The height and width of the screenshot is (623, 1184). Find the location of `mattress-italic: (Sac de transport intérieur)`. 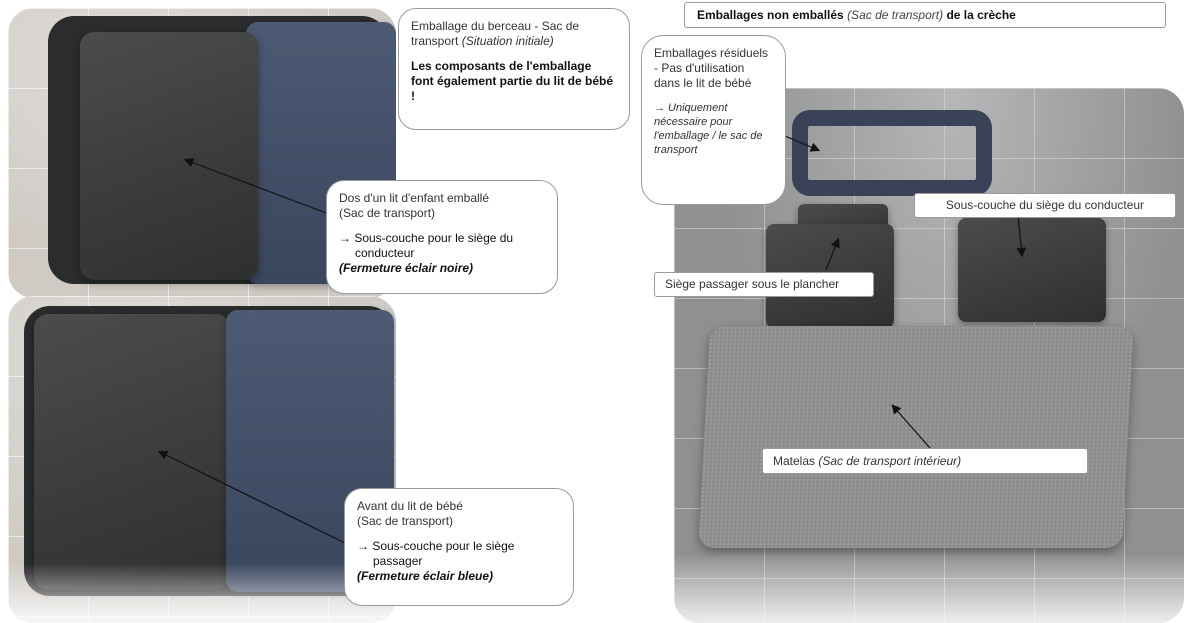

mattress-italic: (Sac de transport intérieur) is located at coordinates (890, 461).